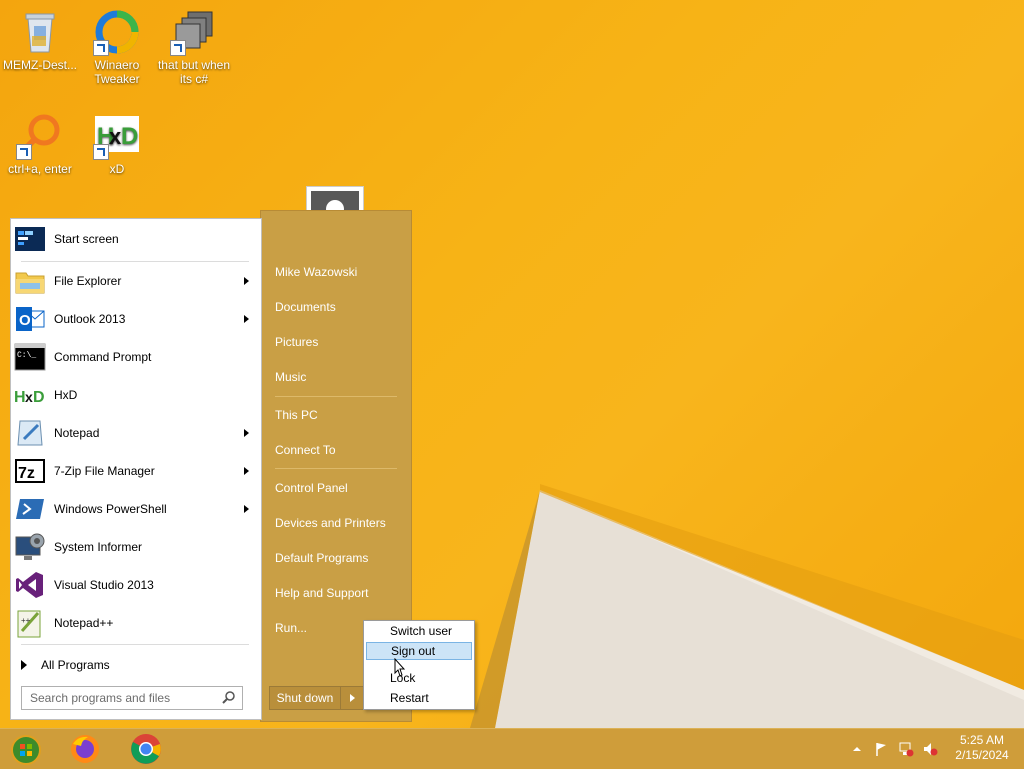 The image size is (1024, 769). I want to click on svg-text: D, so click(129, 136).